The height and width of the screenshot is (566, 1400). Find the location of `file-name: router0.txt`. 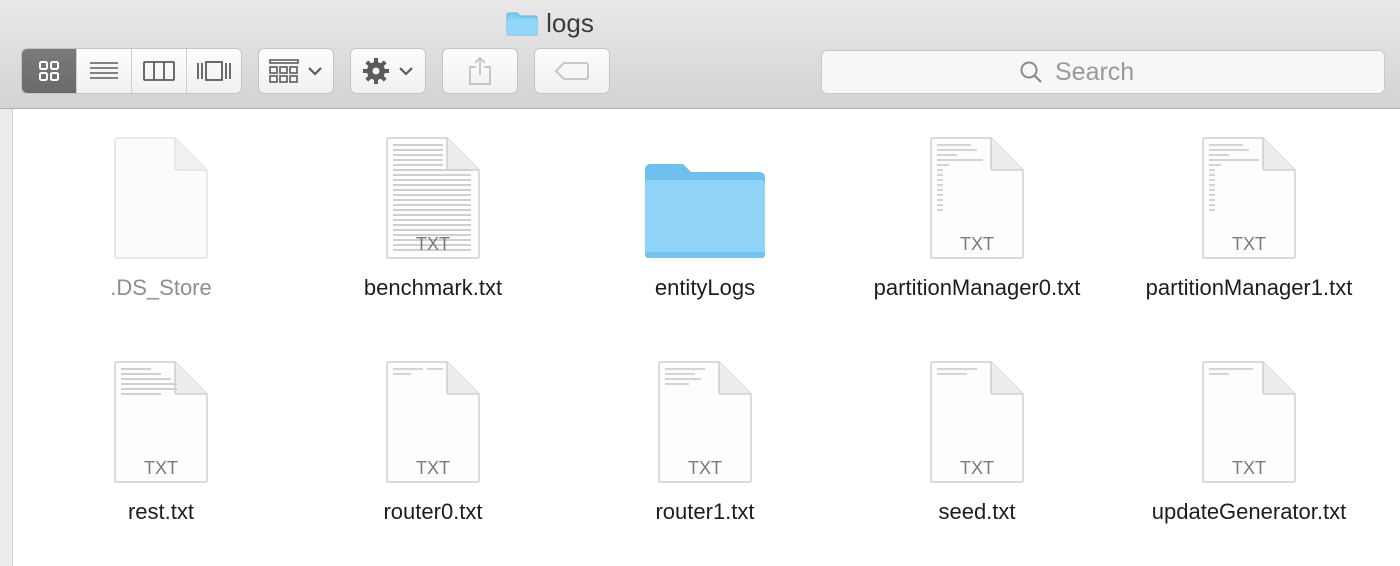

file-name: router0.txt is located at coordinates (433, 511).